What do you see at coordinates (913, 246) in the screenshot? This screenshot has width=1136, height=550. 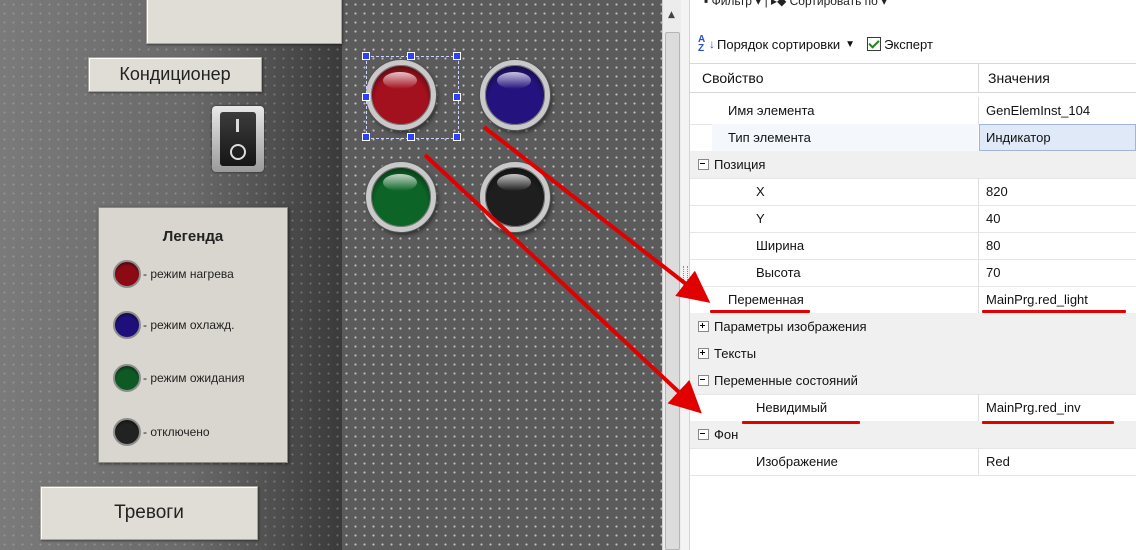 I see `property-row: Ширина 80` at bounding box center [913, 246].